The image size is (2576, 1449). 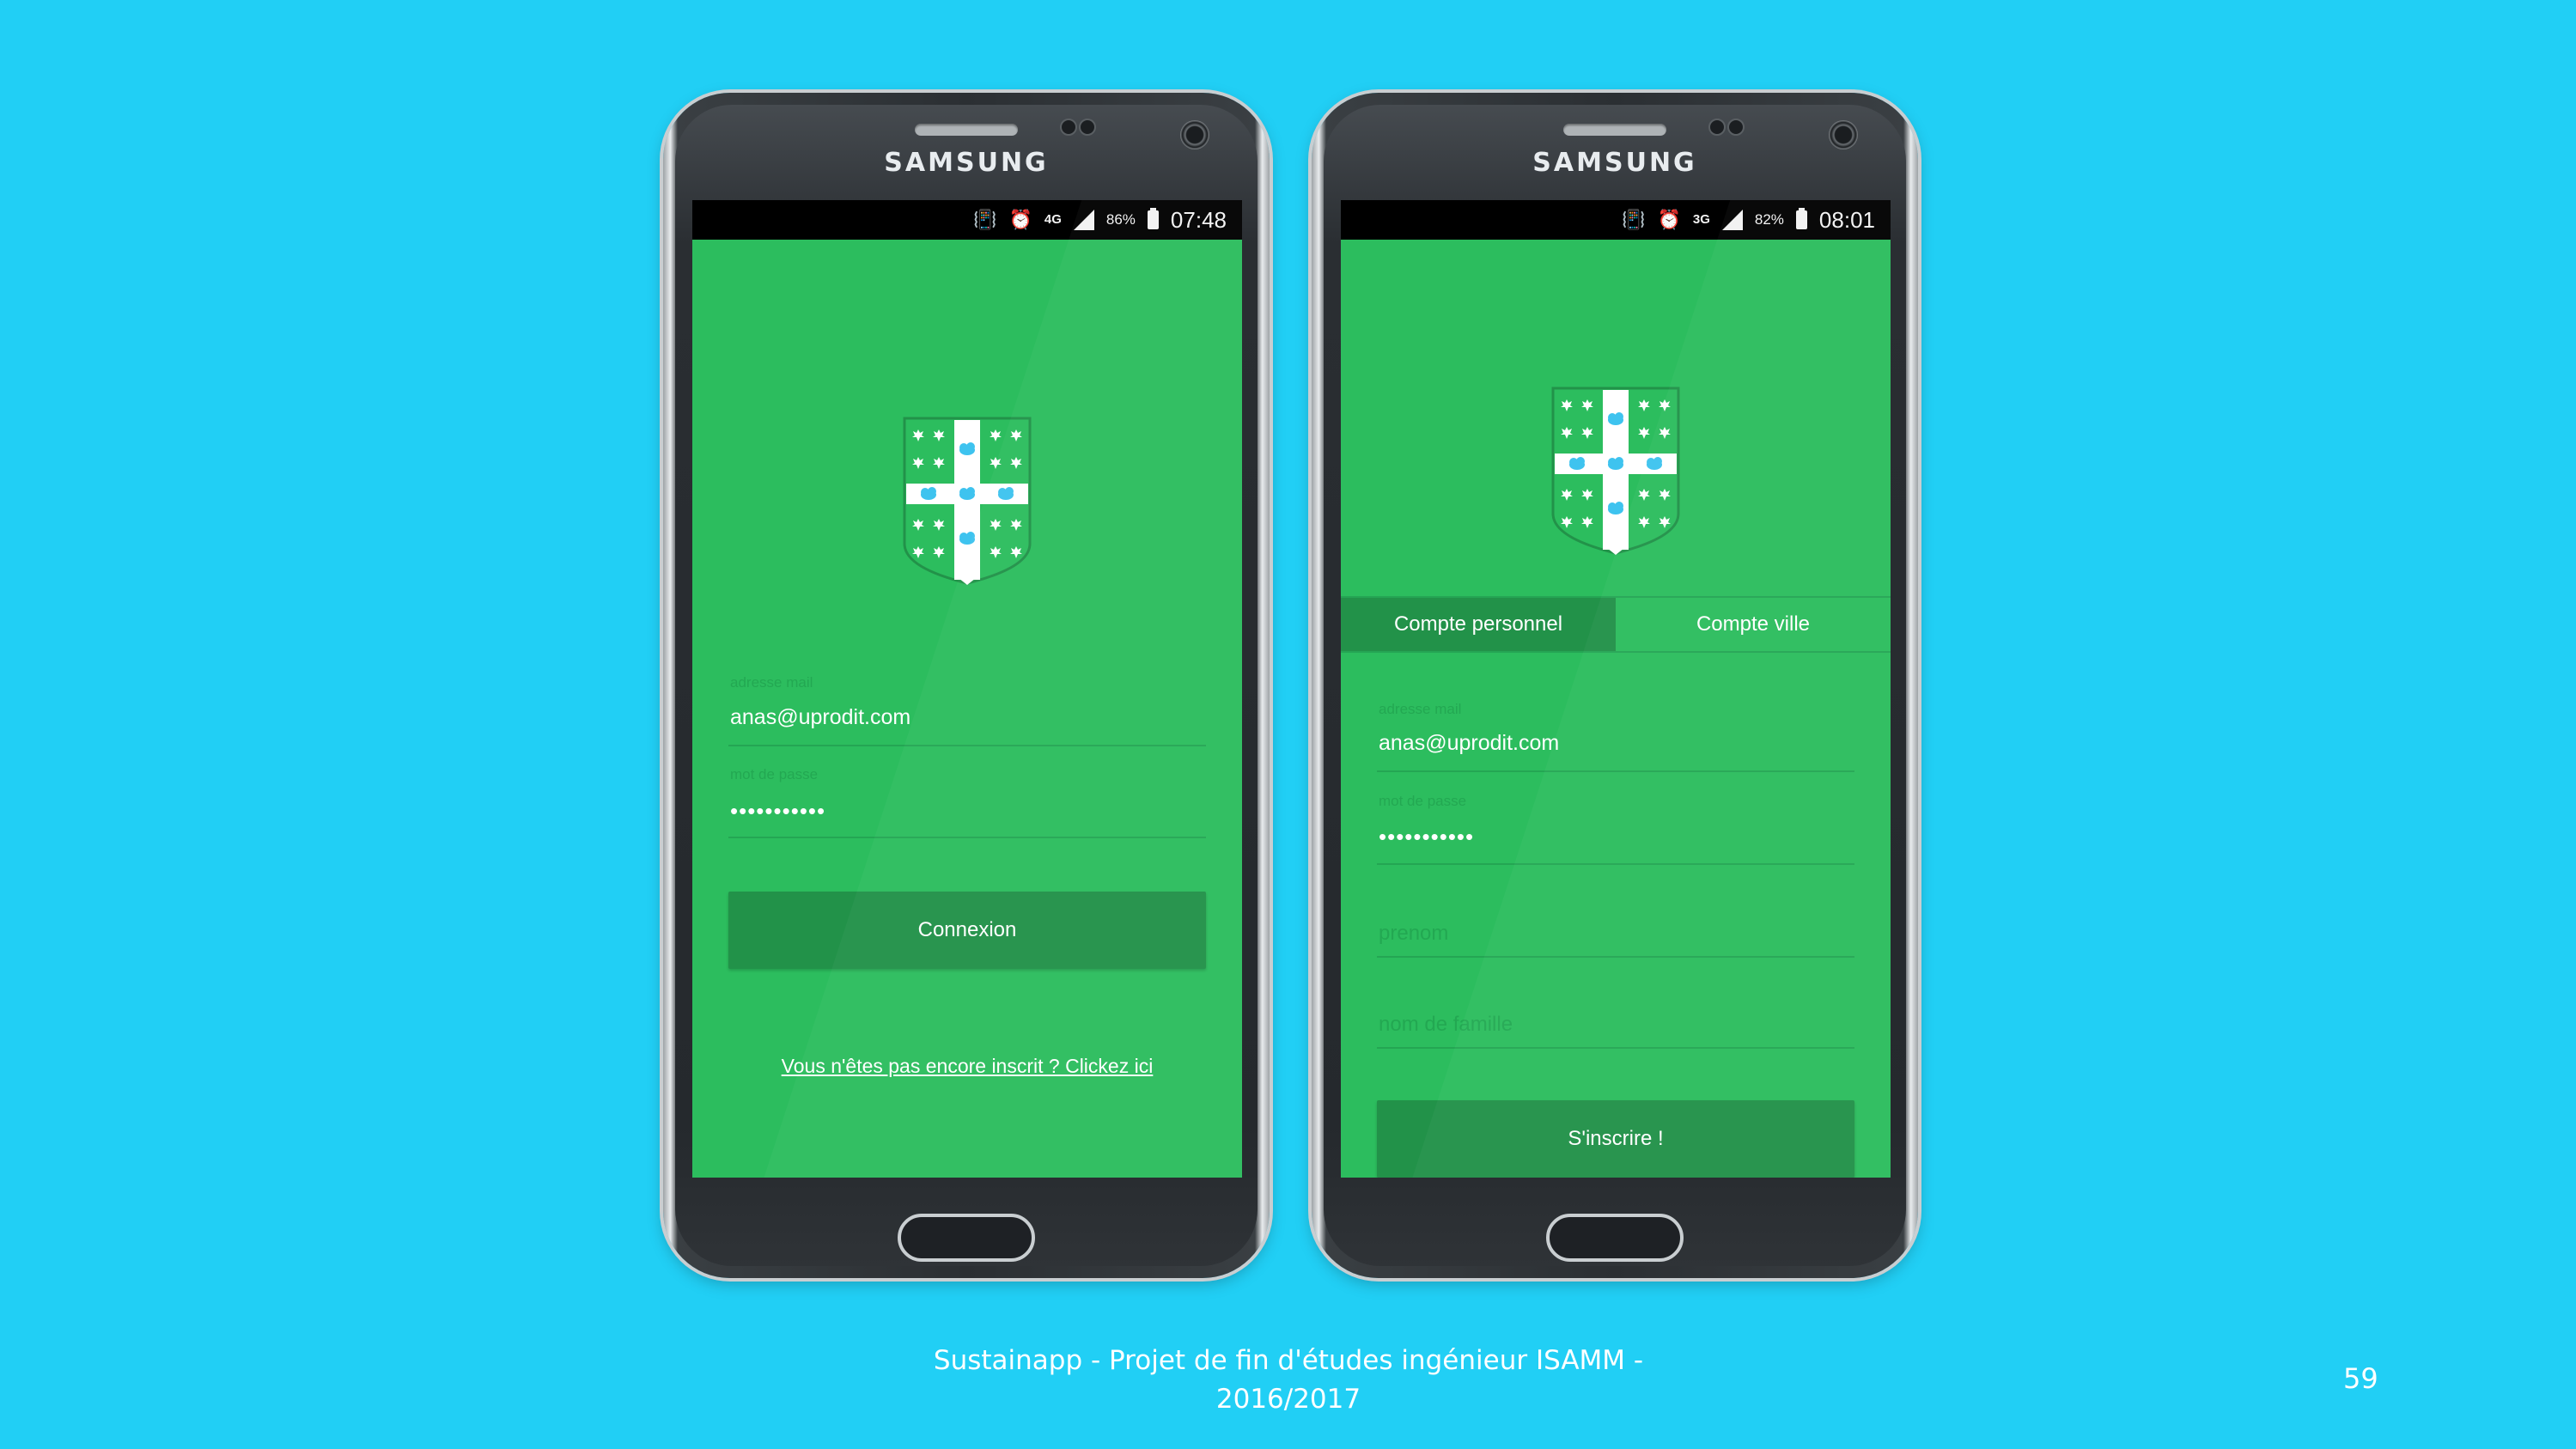 I want to click on footer-line-2: 2016/2017, so click(x=1288, y=1399).